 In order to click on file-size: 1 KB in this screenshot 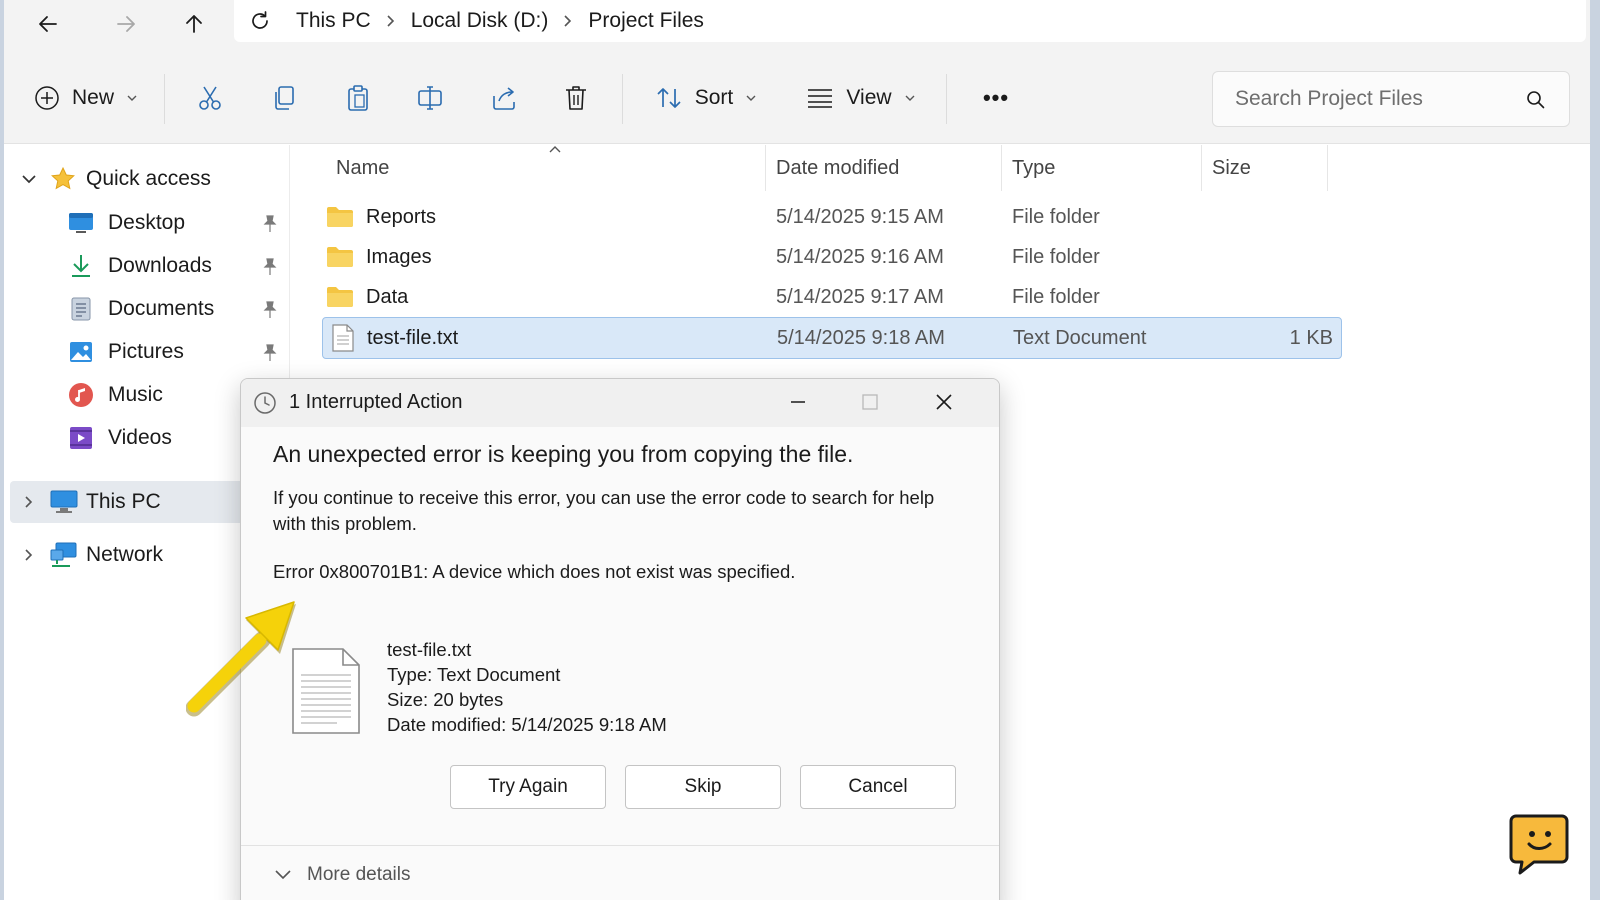, I will do `click(1311, 337)`.